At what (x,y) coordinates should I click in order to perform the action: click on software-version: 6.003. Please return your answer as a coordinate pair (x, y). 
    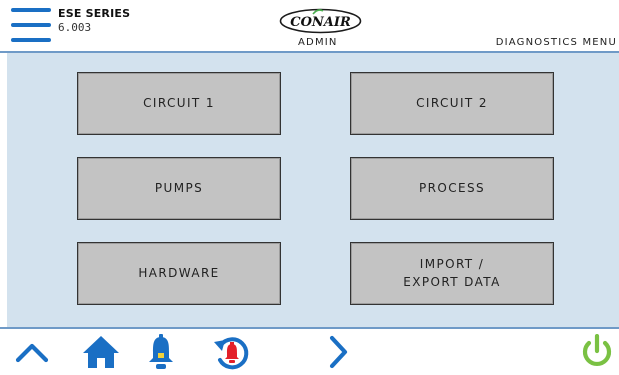
    Looking at the image, I should click on (75, 27).